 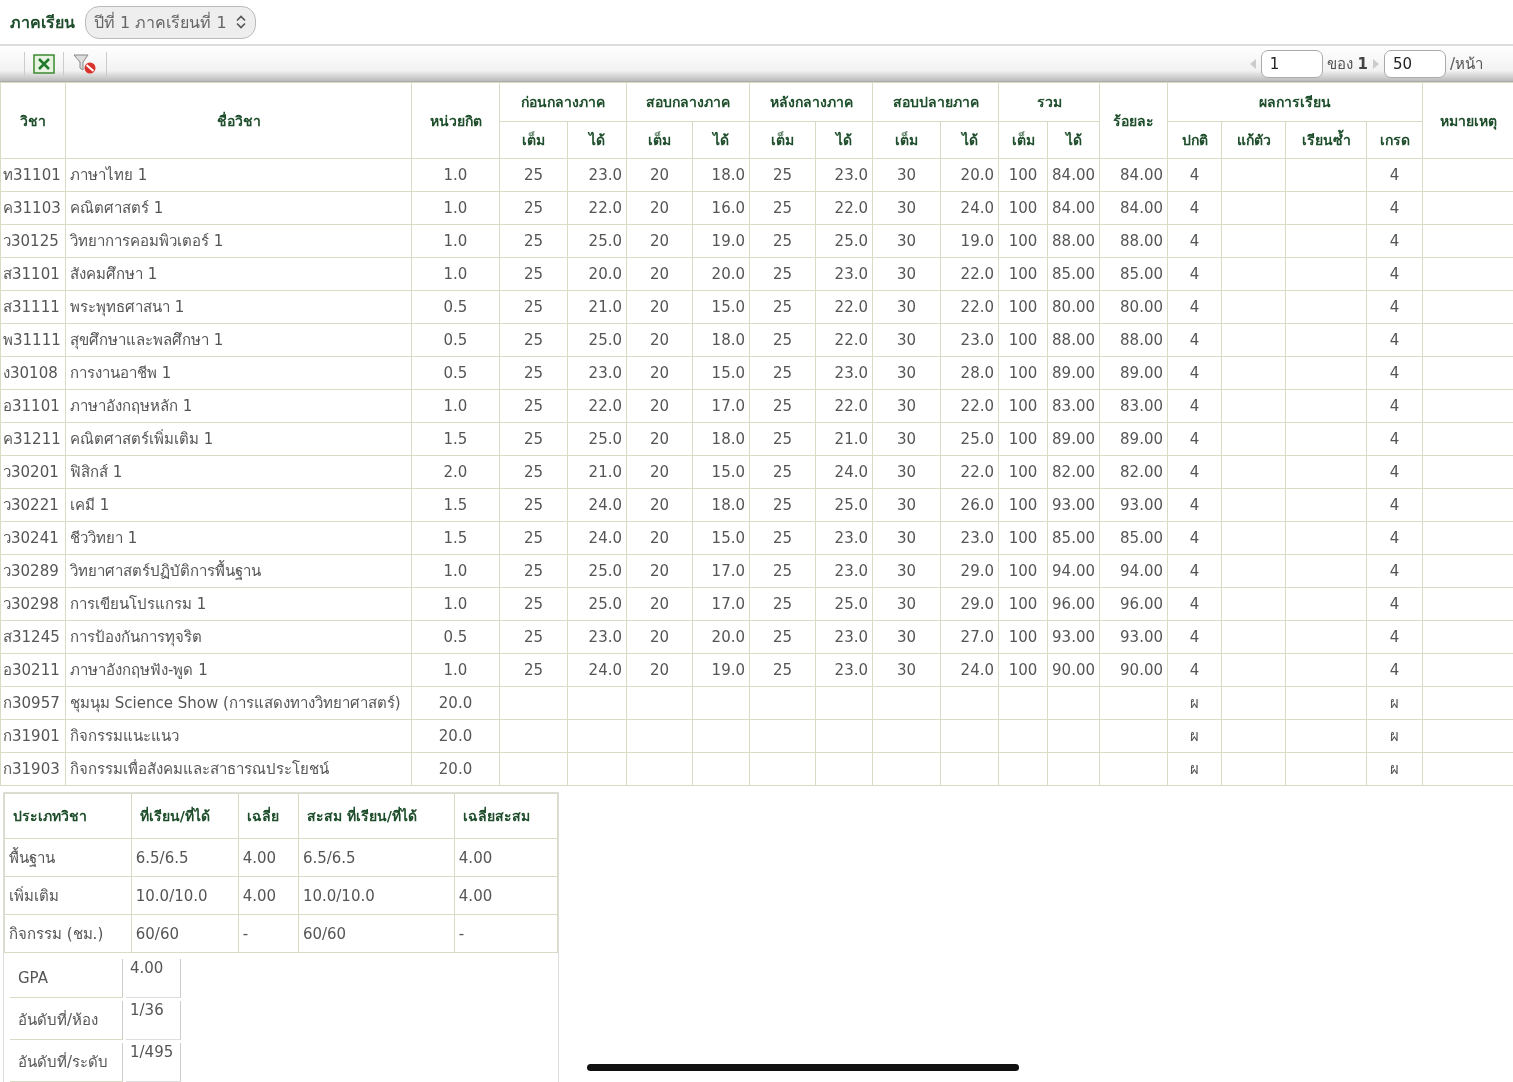 I want to click on table-cell: 27.0, so click(x=969, y=637).